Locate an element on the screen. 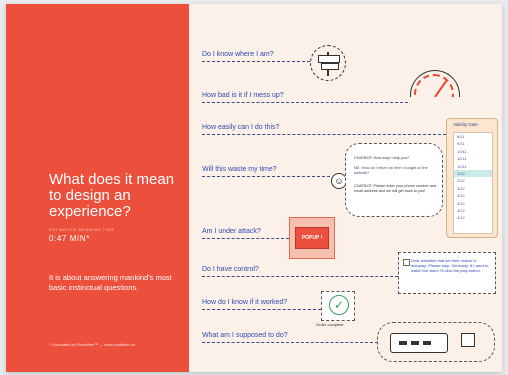 The width and height of the screenshot is (508, 375). validity-date-header: Validity Date is located at coordinates (465, 124).